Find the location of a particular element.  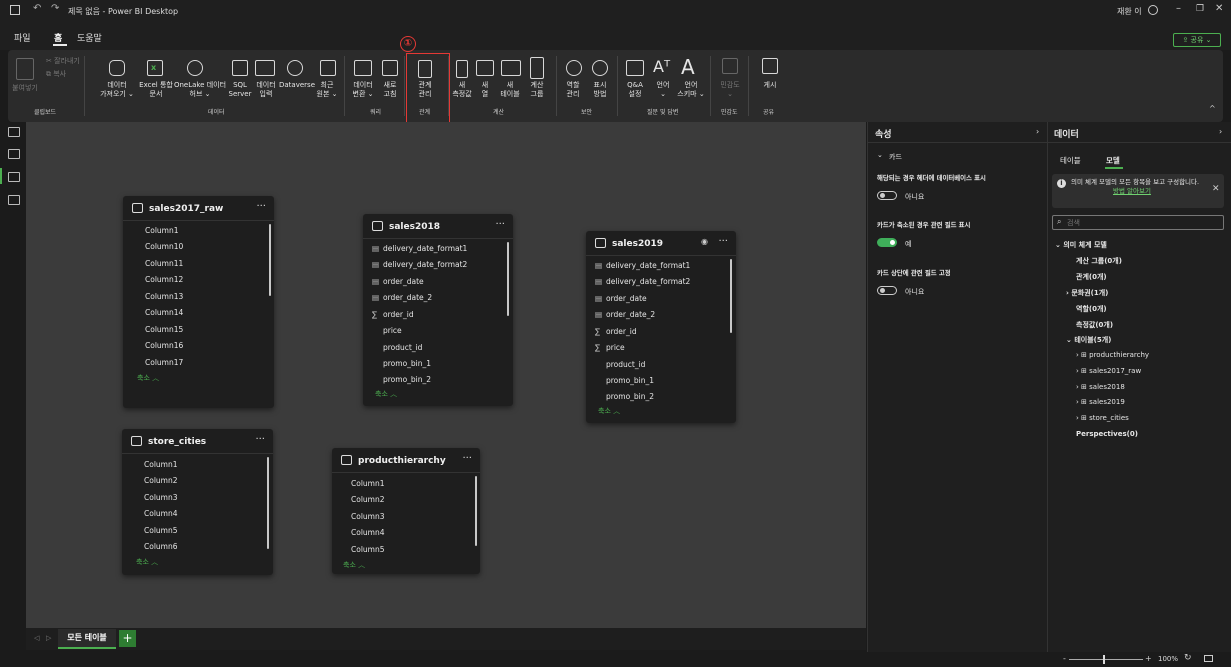

manage-roles-button: 역할 관리 is located at coordinates (573, 90).